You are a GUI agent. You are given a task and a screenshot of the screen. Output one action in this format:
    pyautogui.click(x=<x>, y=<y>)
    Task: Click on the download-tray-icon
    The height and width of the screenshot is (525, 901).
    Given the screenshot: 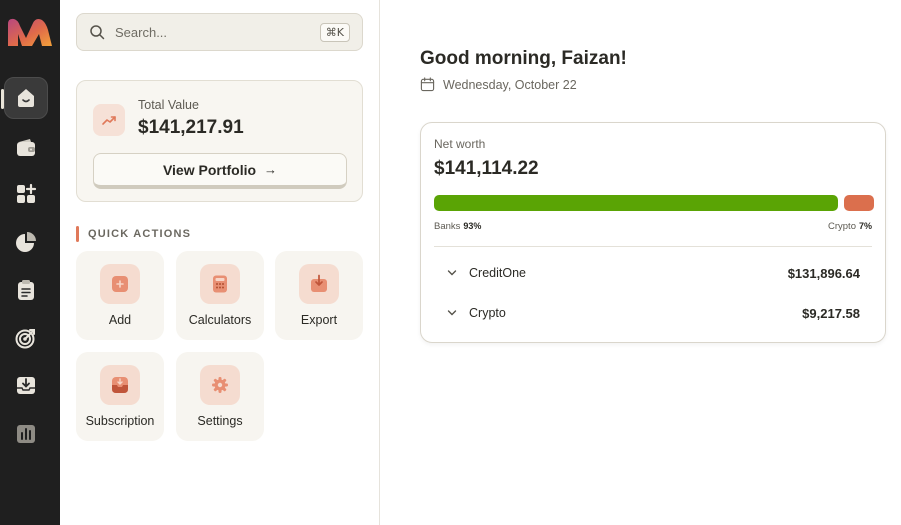 What is the action you would take?
    pyautogui.click(x=26, y=385)
    